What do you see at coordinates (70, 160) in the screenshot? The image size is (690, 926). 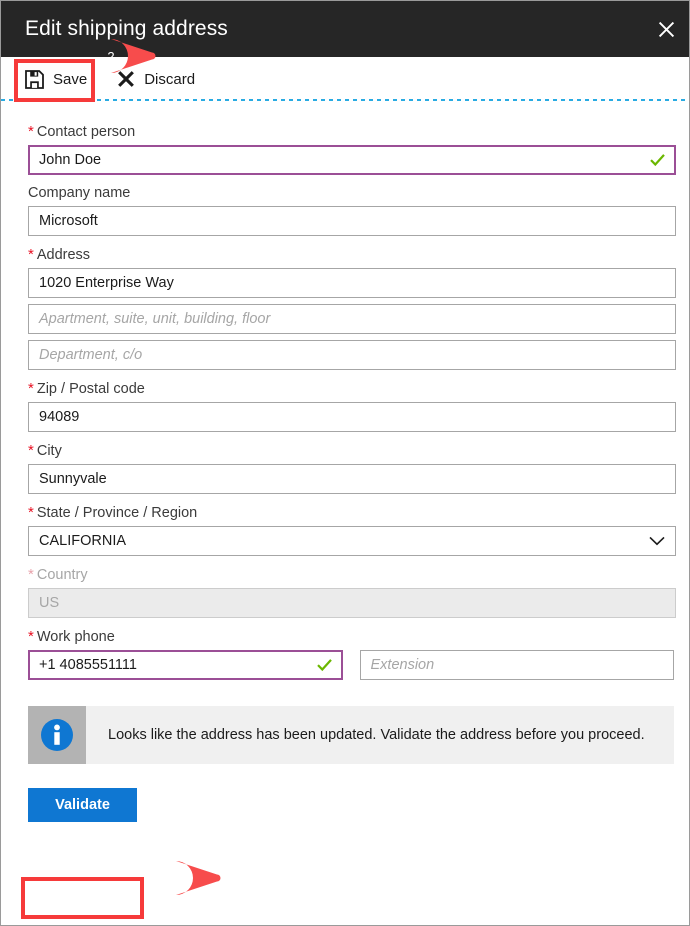 I see `contact-person-value: John Doe` at bounding box center [70, 160].